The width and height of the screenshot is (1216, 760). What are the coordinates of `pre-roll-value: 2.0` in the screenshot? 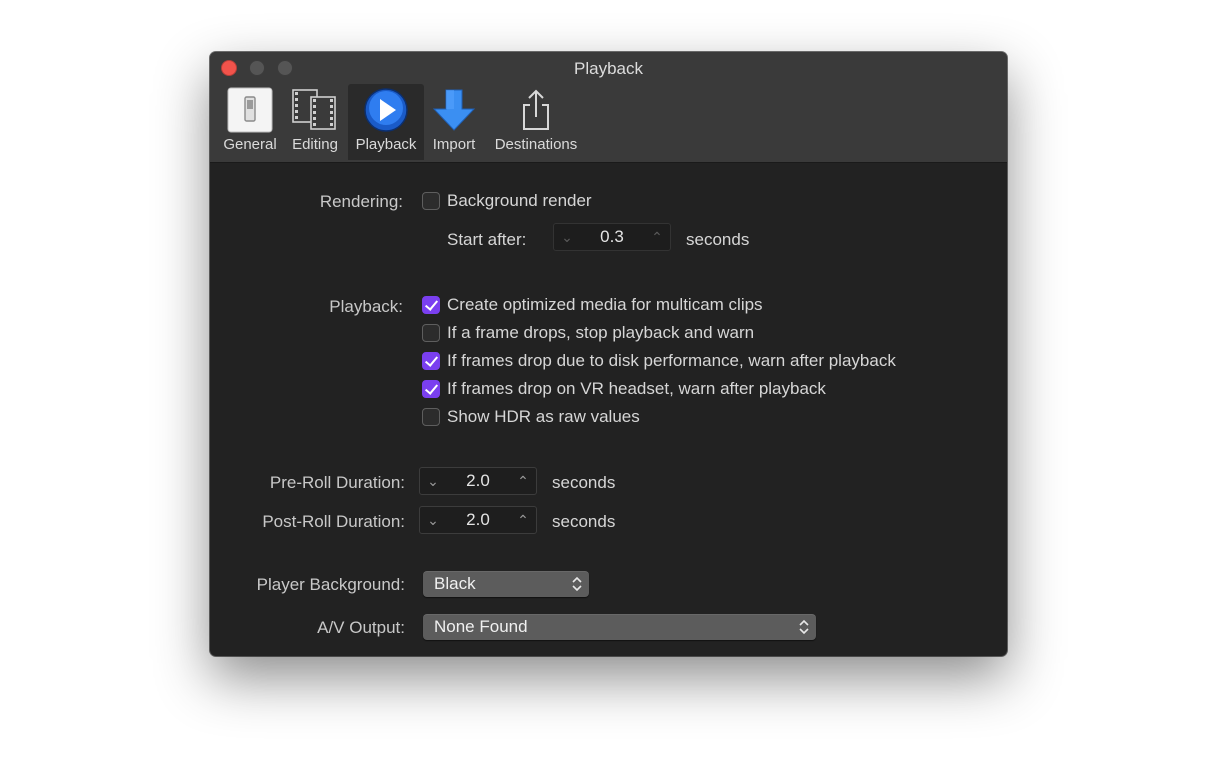 It's located at (478, 481).